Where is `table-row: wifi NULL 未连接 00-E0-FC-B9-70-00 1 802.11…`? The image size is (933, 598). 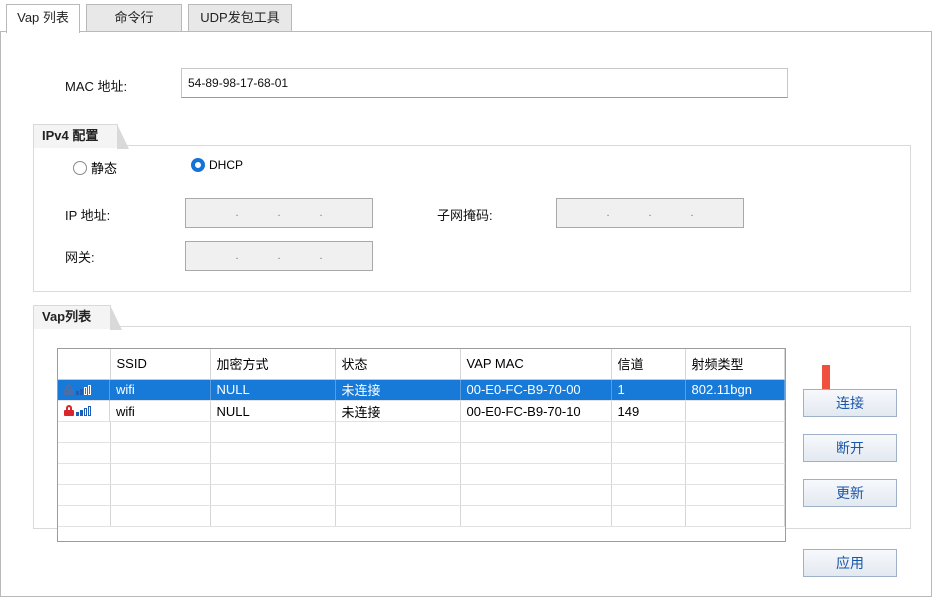 table-row: wifi NULL 未连接 00-E0-FC-B9-70-00 1 802.11… is located at coordinates (421, 390).